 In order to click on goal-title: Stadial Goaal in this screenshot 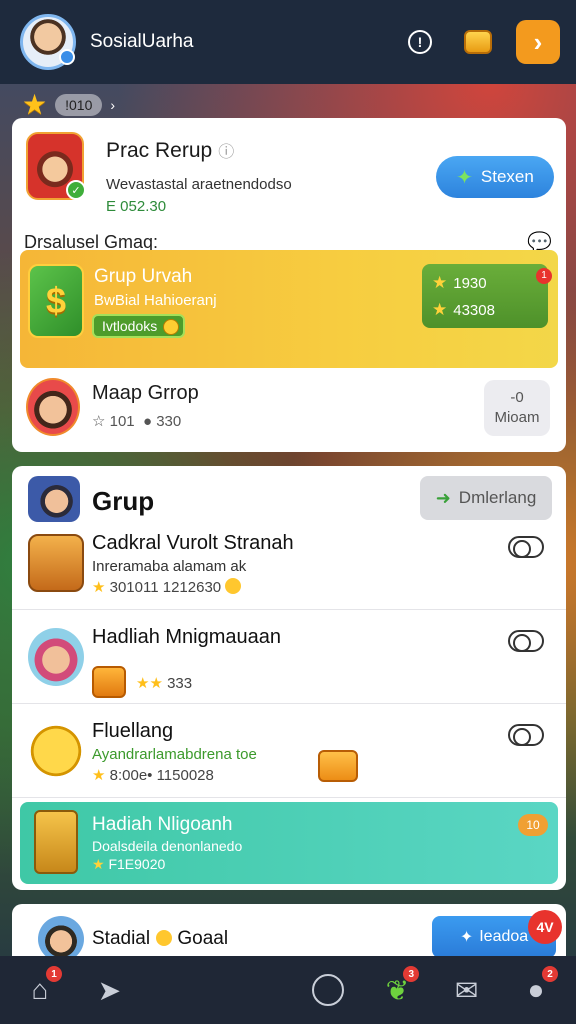, I will do `click(160, 938)`.